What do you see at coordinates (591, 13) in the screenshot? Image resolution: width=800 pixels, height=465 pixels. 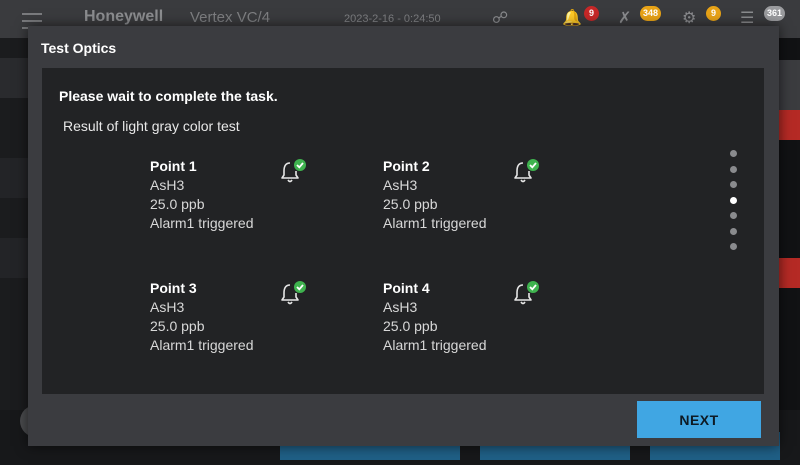 I see `alarm-count-badge: 9` at bounding box center [591, 13].